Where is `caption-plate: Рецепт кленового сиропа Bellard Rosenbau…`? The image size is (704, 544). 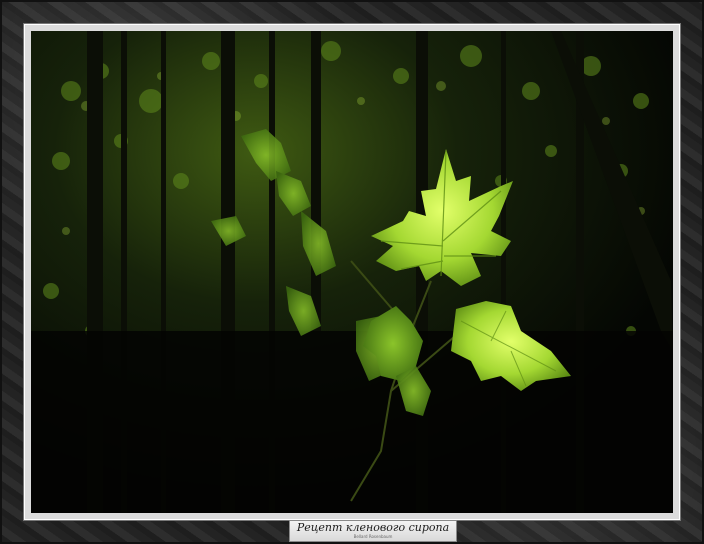 caption-plate: Рецепт кленового сиропа Bellard Rosenbau… is located at coordinates (373, 531).